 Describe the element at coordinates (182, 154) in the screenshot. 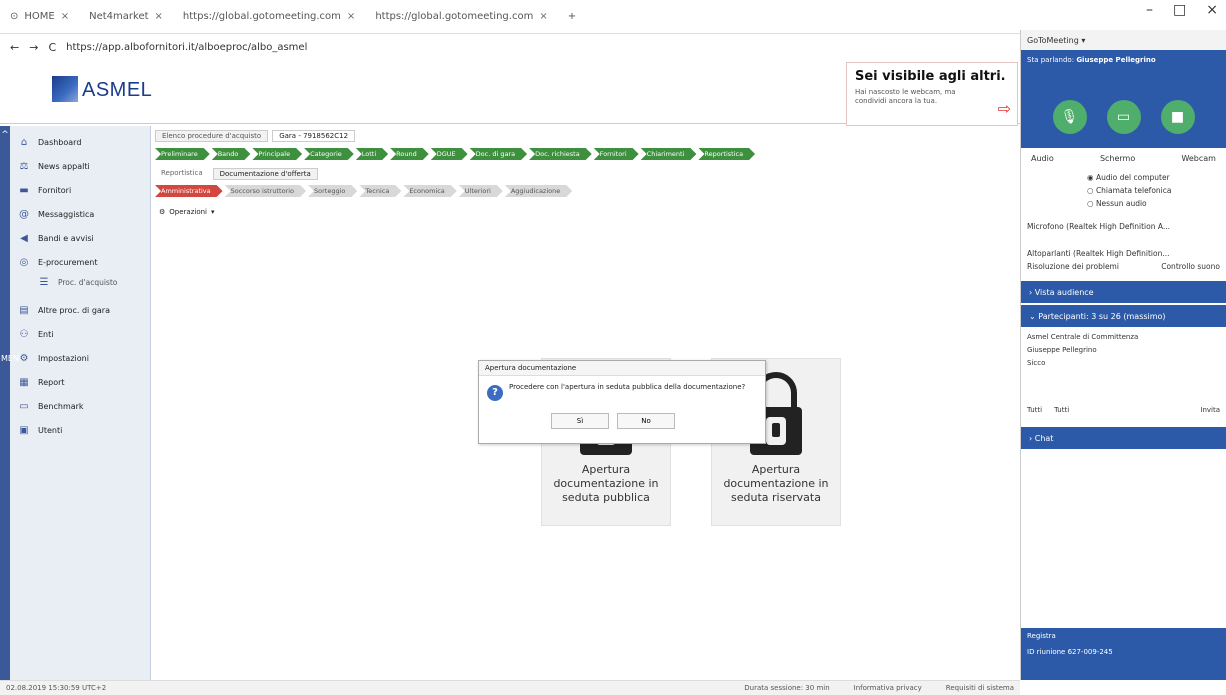

I see `step-preliminare: Preliminare` at that location.